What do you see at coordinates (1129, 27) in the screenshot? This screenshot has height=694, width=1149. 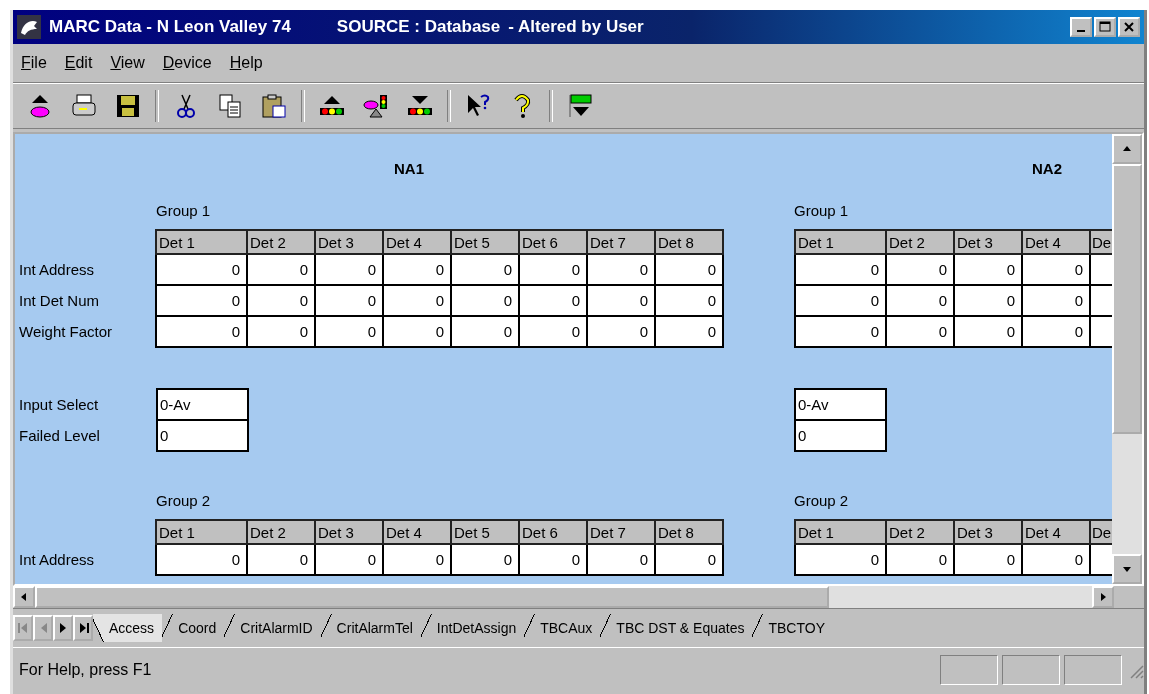 I see `close-button` at bounding box center [1129, 27].